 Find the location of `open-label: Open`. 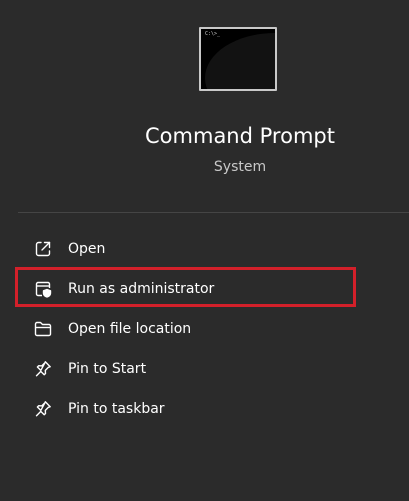

open-label: Open is located at coordinates (87, 249).